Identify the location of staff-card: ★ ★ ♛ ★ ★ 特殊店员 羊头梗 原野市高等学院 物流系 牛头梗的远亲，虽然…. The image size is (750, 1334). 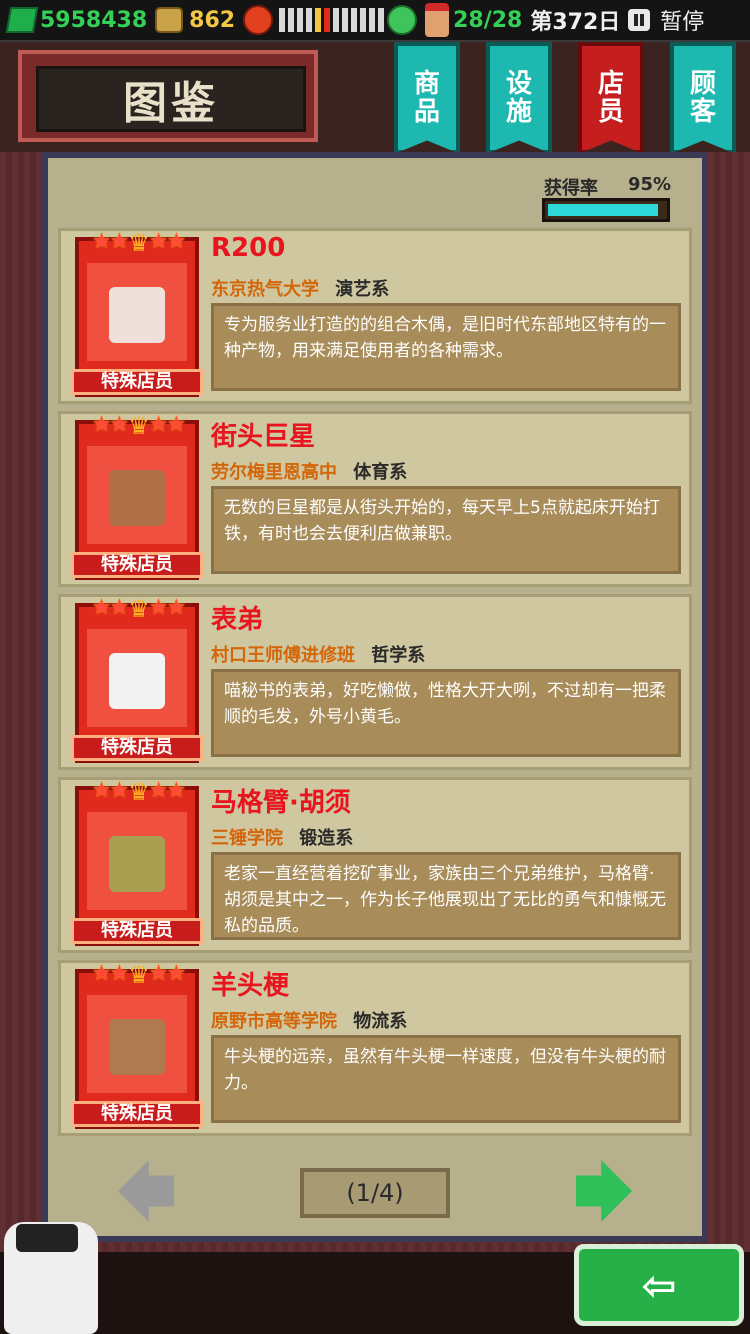
(375, 1048).